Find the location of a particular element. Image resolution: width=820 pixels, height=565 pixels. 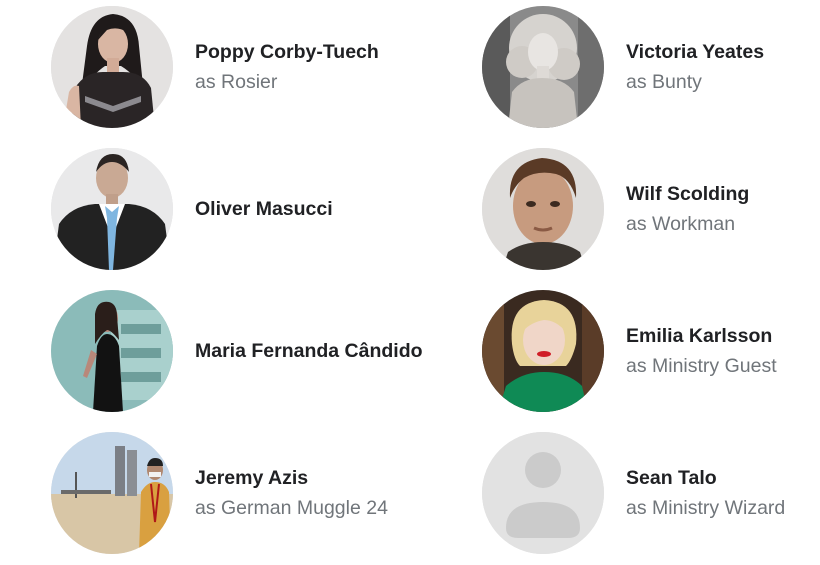

actor-name: Oliver Masucci is located at coordinates (264, 209).